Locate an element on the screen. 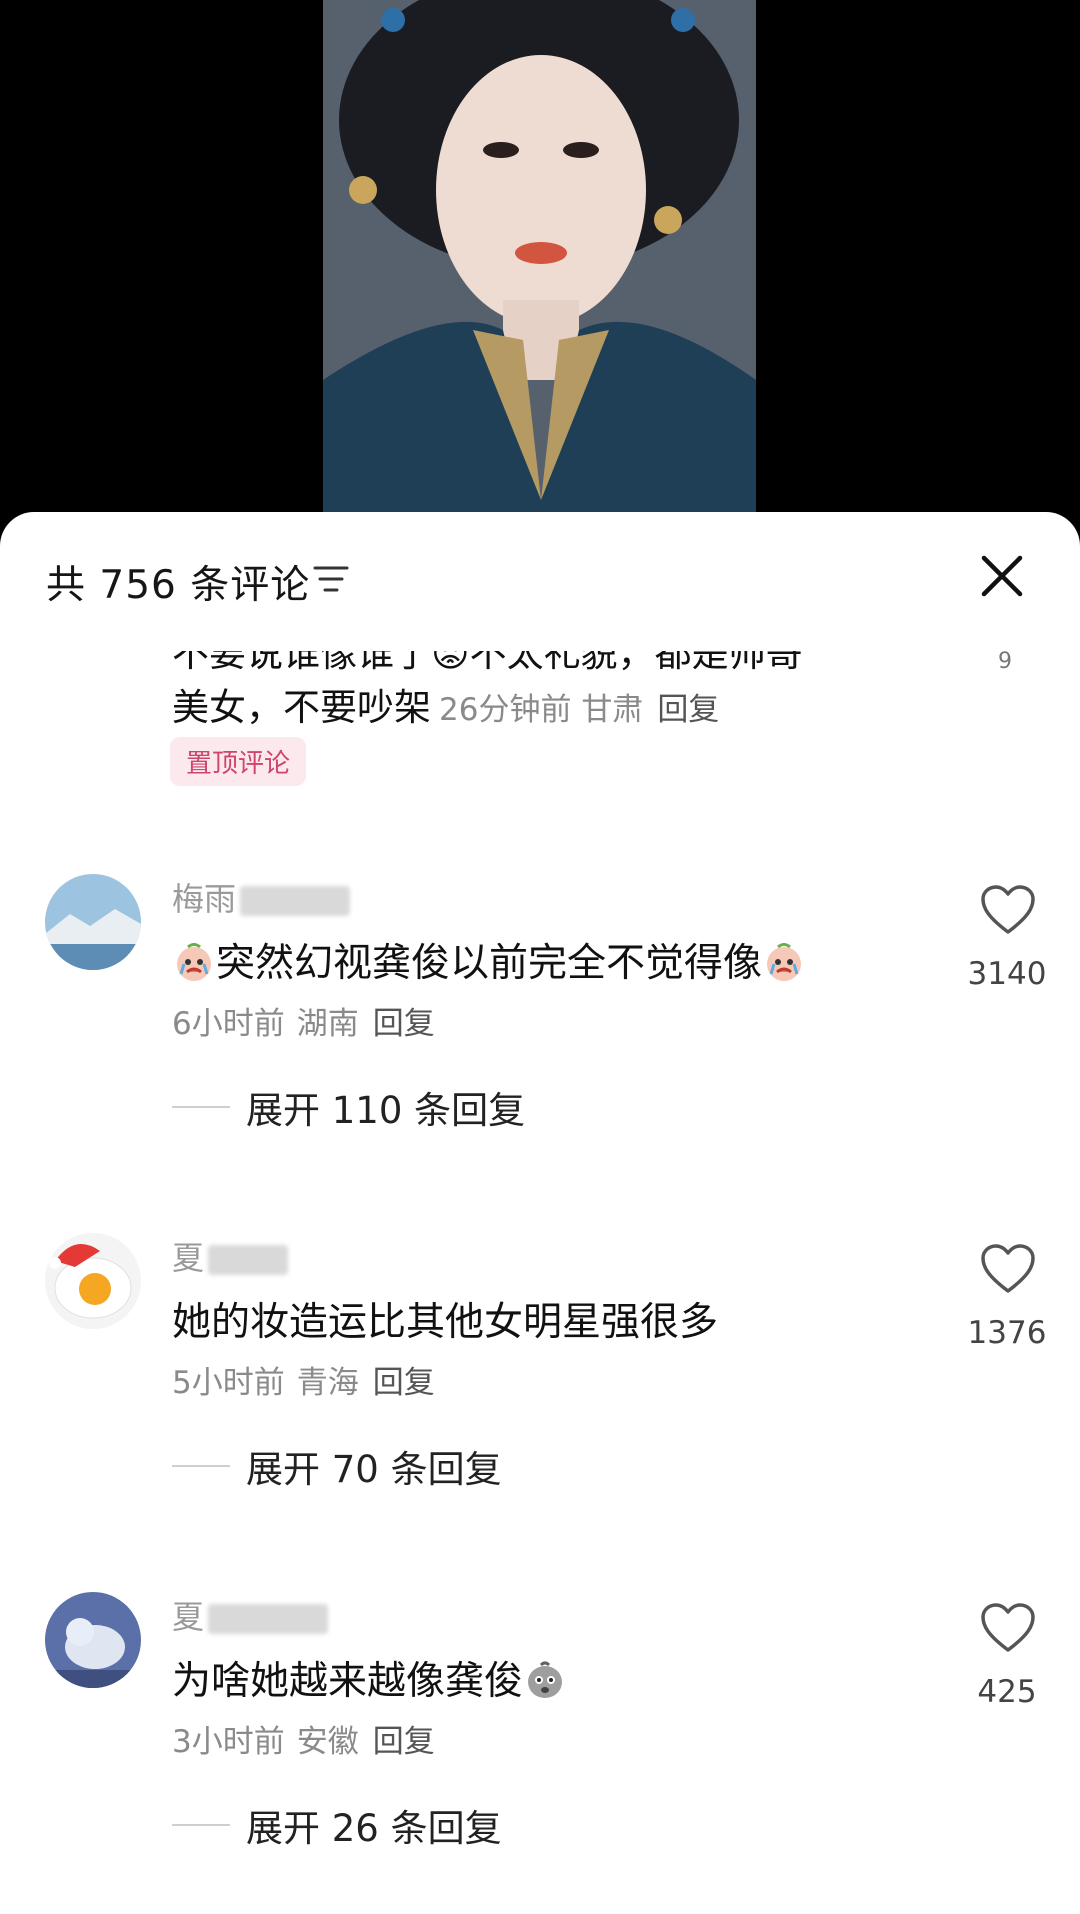  comment-time: 5小时前 is located at coordinates (228, 1383).